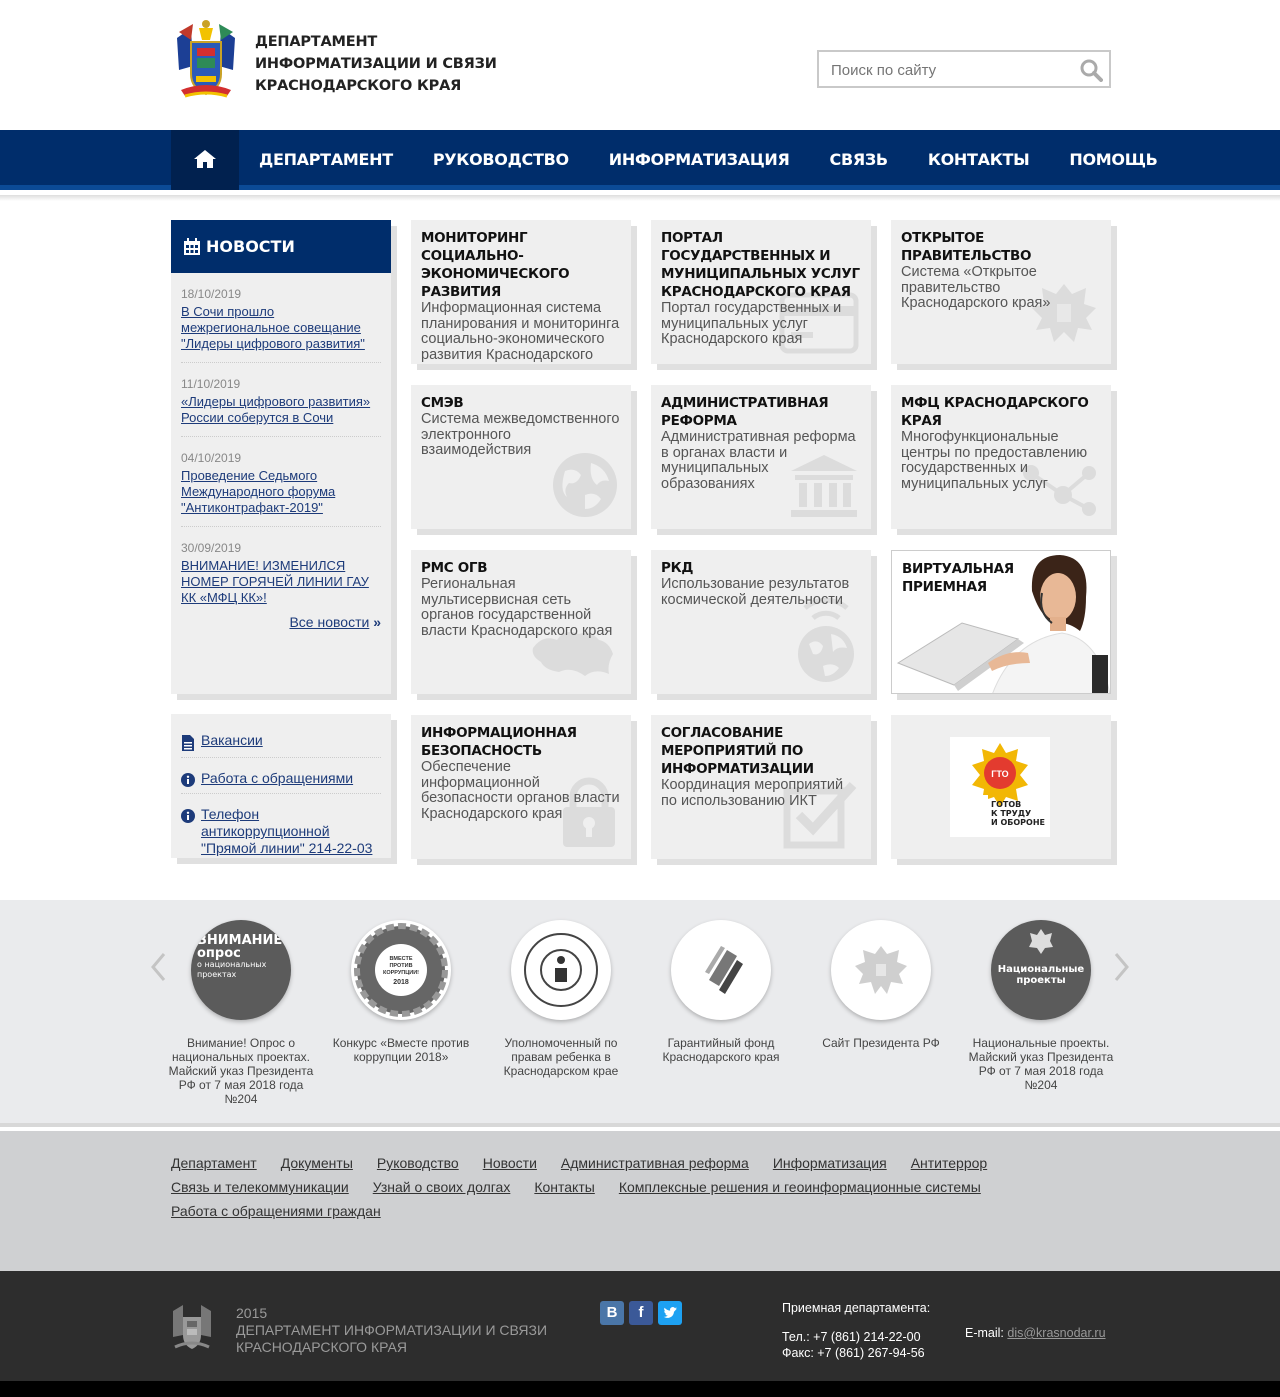 The width and height of the screenshot is (1280, 1397). What do you see at coordinates (859, 160) in the screenshot?
I see `nav-item-communication: СВЯЗЬ` at bounding box center [859, 160].